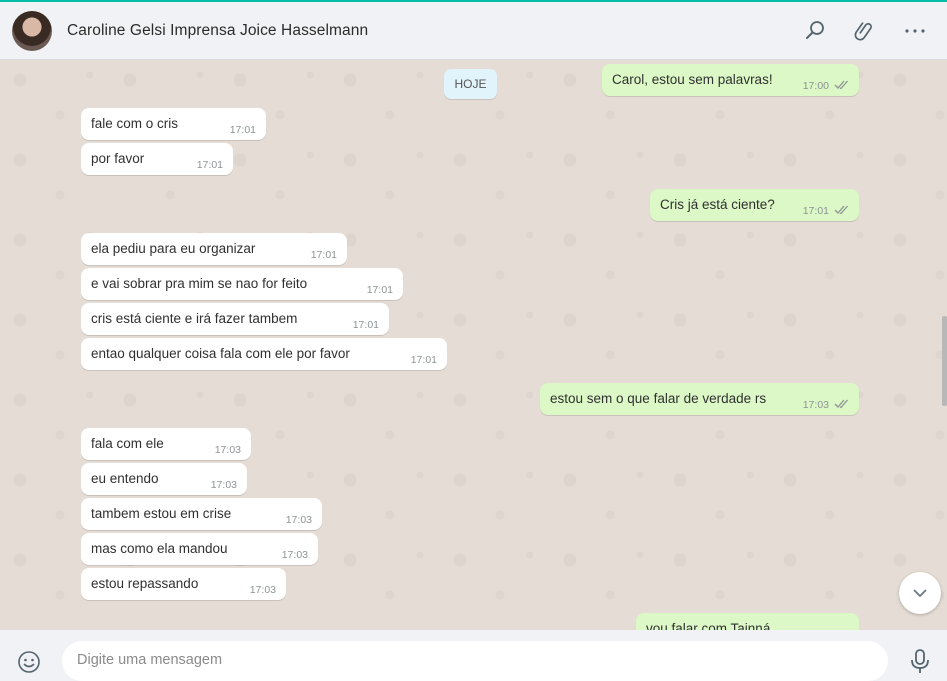 This screenshot has width=947, height=681. What do you see at coordinates (125, 478) in the screenshot?
I see `message-text: eu entendo` at bounding box center [125, 478].